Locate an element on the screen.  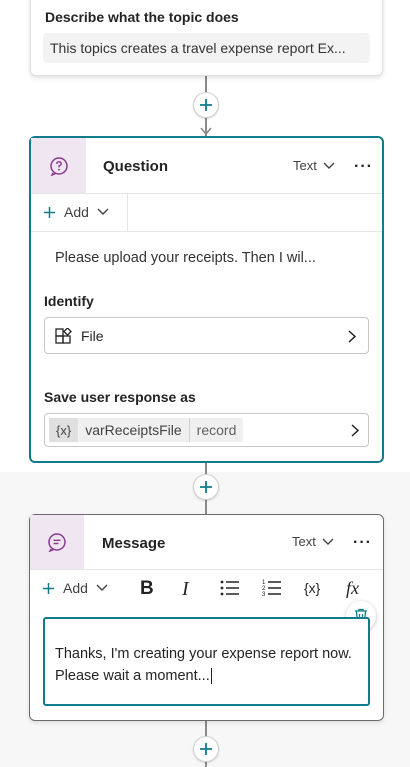
formula-button: fx is located at coordinates (352, 588).